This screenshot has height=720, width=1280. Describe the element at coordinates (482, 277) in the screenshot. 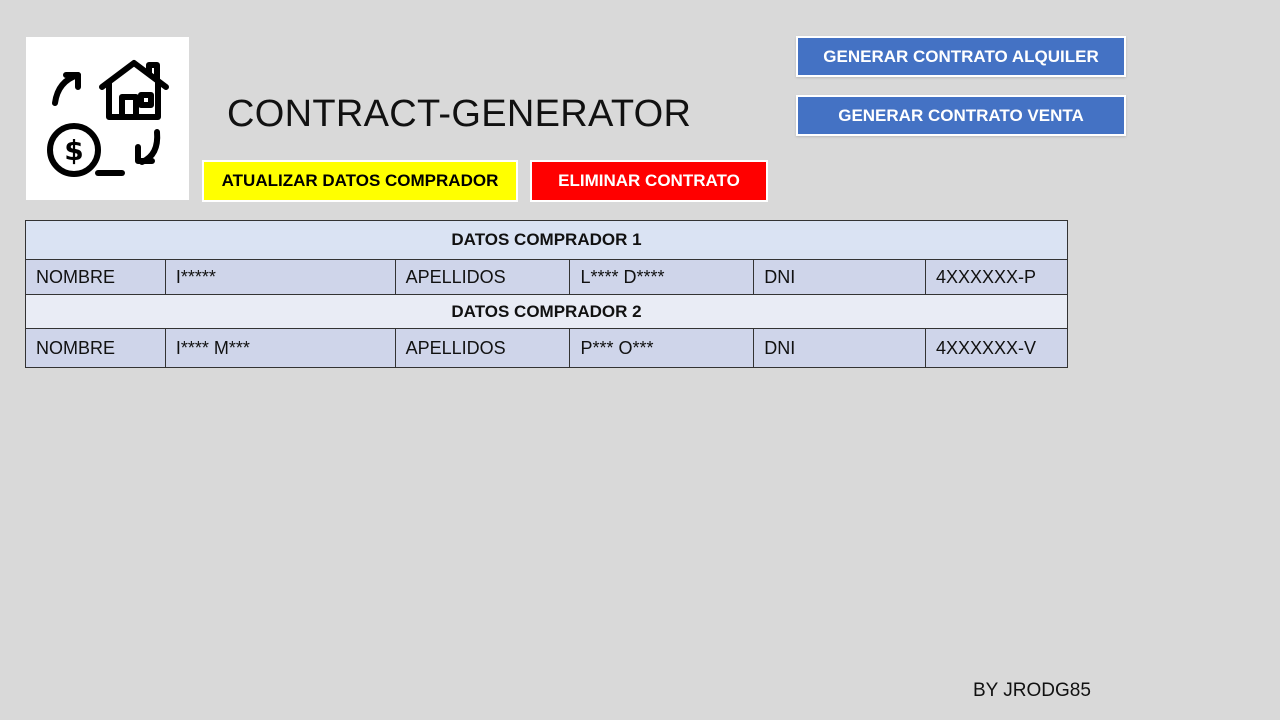

I see `buyer-1-apellidos-label: APELLIDOS` at that location.